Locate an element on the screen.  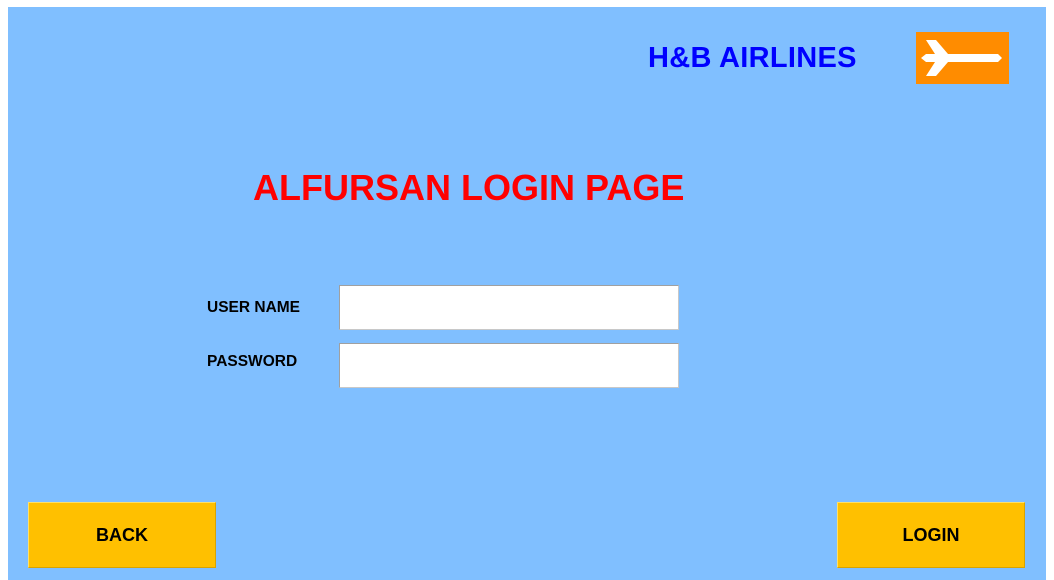
password-field is located at coordinates (509, 365).